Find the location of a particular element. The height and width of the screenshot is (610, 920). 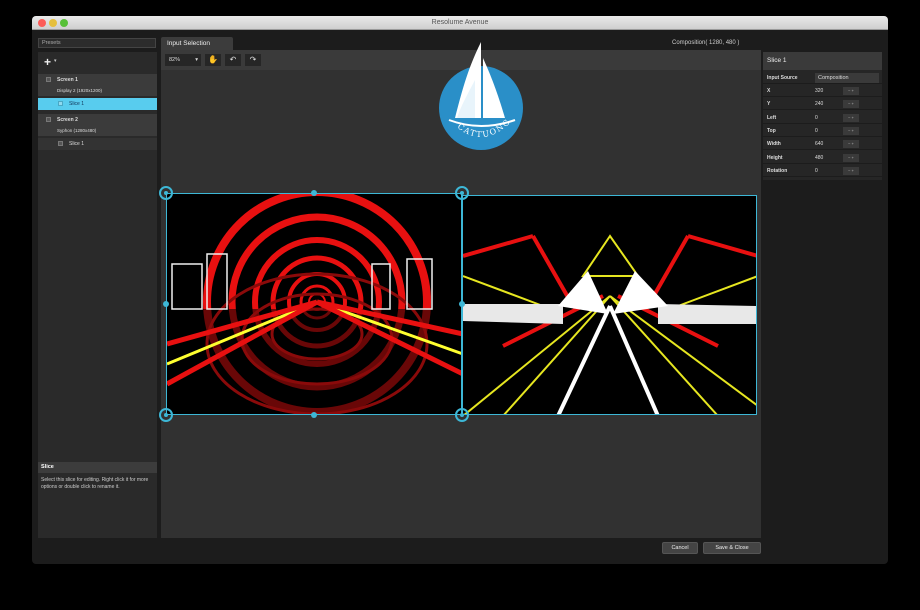

property-label: Y is located at coordinates (769, 104).